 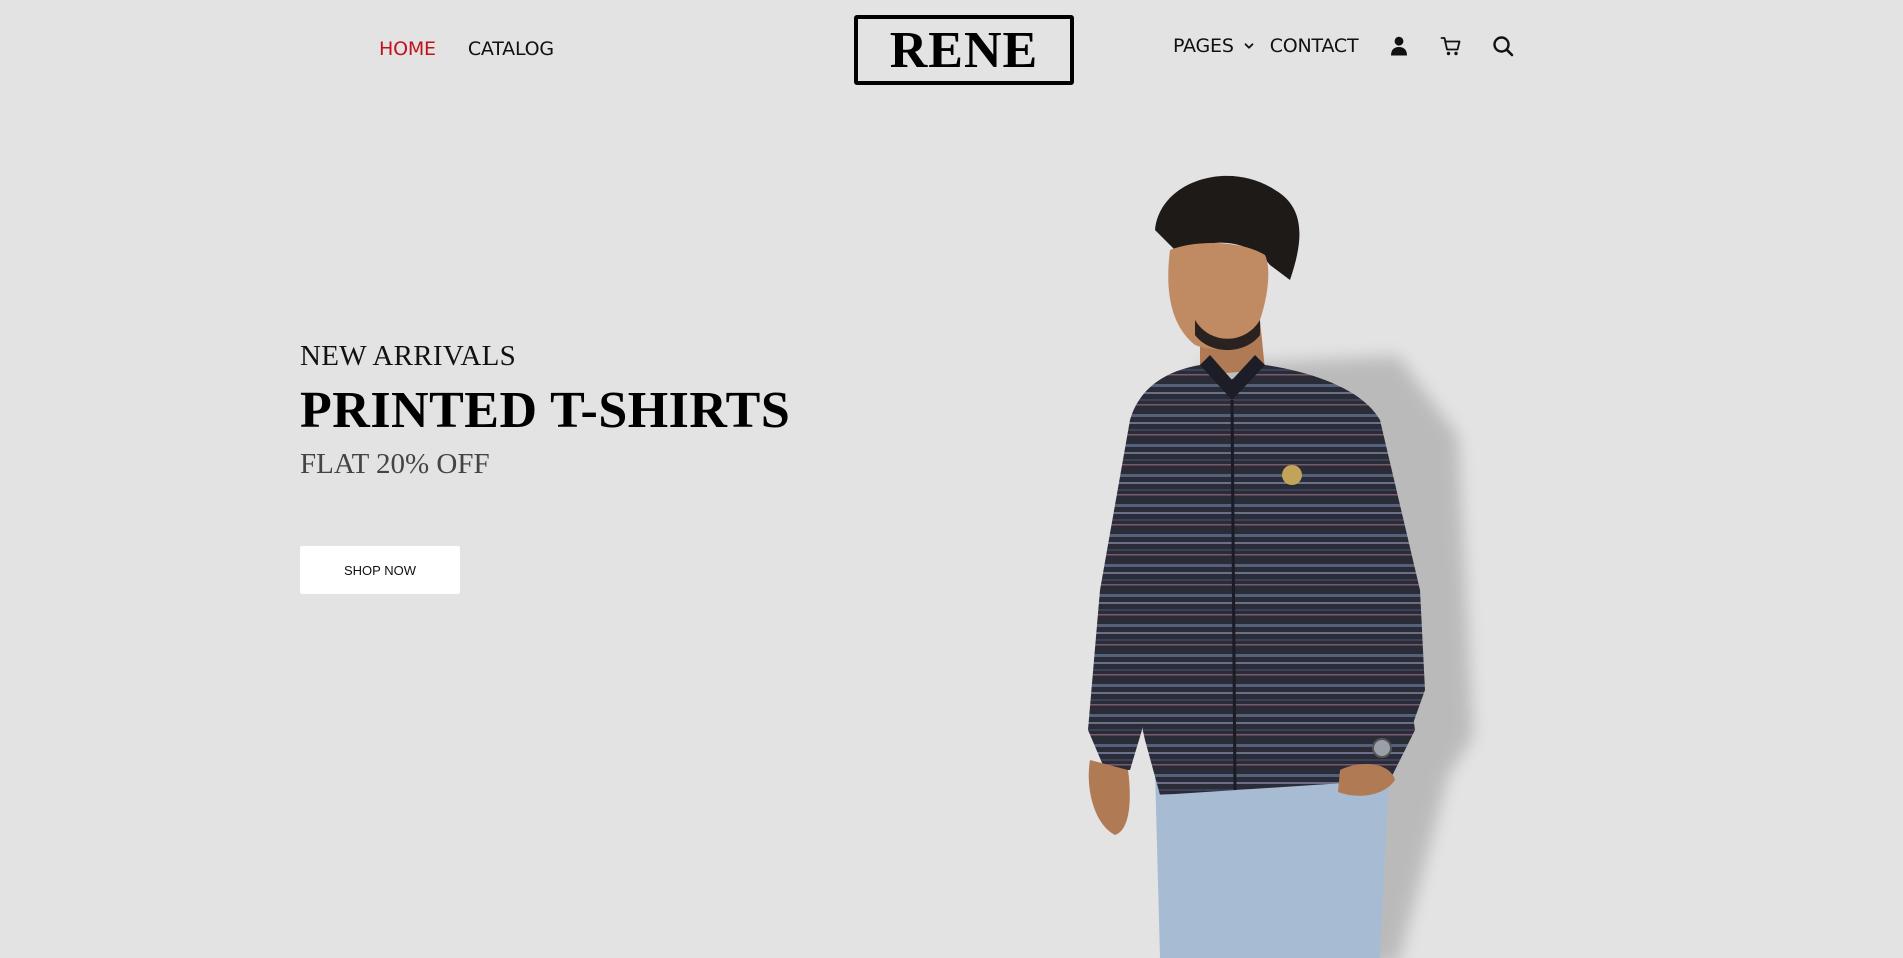 I want to click on user-icon, so click(x=1399, y=46).